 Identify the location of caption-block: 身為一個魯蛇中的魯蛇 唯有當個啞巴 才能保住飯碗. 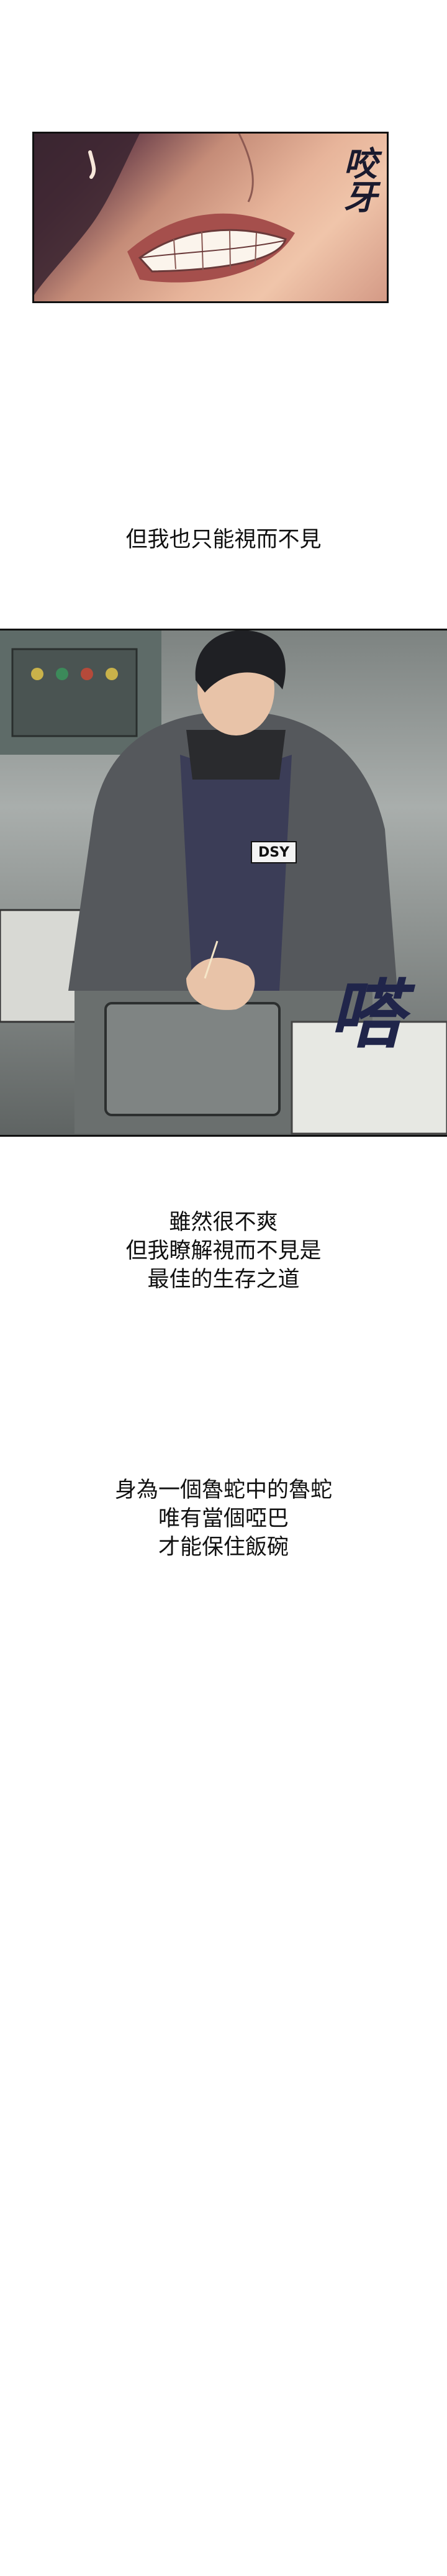
(223, 1519).